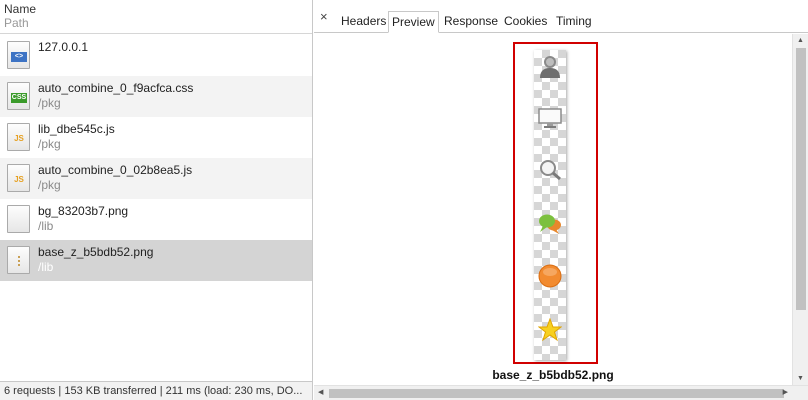 The image size is (808, 400). I want to click on request-name: 127.0.0.1, so click(63, 47).